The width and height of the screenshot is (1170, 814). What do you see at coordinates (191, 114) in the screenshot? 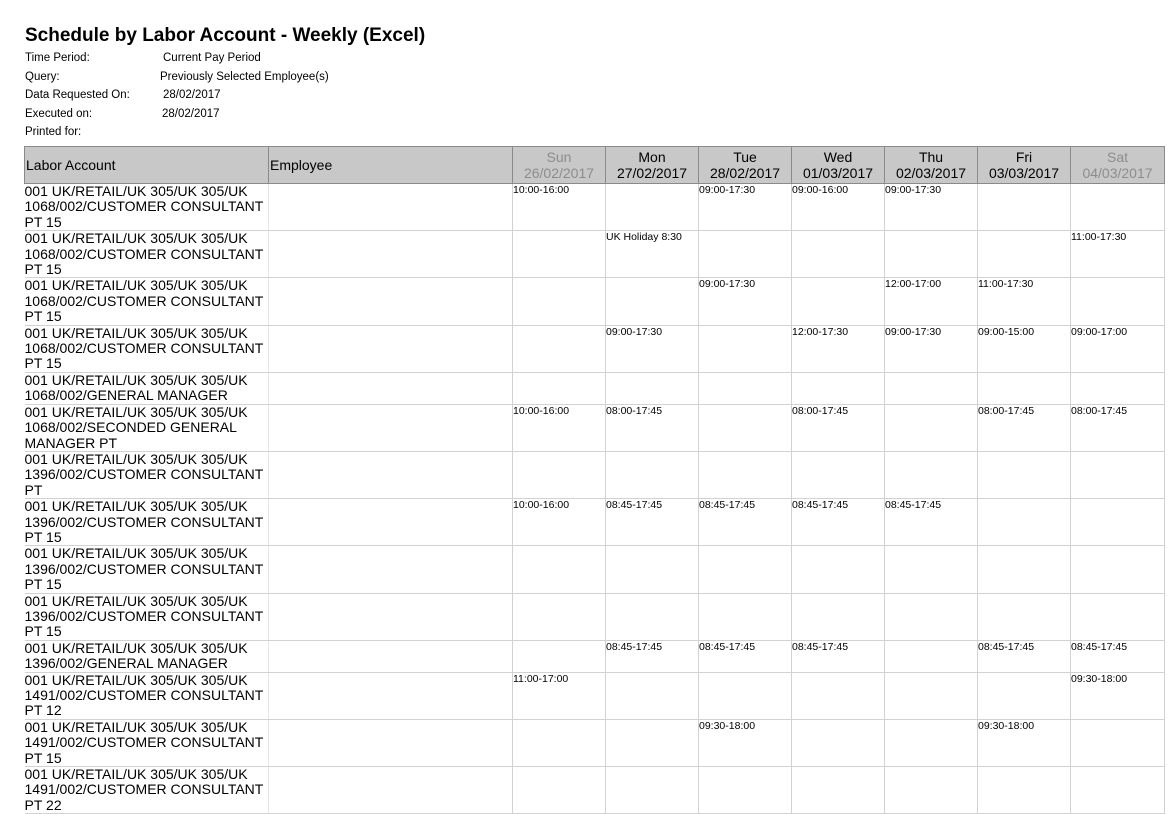
I see `executed-on-value: 28/02/2017` at bounding box center [191, 114].